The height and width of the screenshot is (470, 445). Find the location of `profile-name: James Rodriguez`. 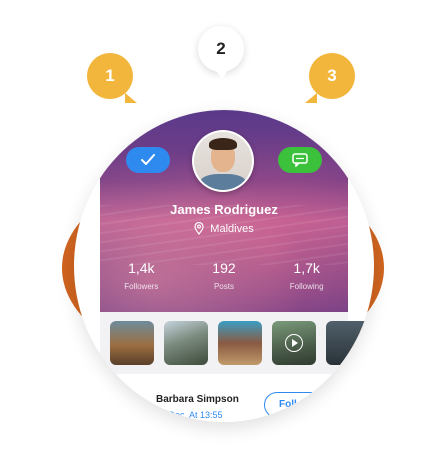

profile-name: James Rodriguez is located at coordinates (224, 209).